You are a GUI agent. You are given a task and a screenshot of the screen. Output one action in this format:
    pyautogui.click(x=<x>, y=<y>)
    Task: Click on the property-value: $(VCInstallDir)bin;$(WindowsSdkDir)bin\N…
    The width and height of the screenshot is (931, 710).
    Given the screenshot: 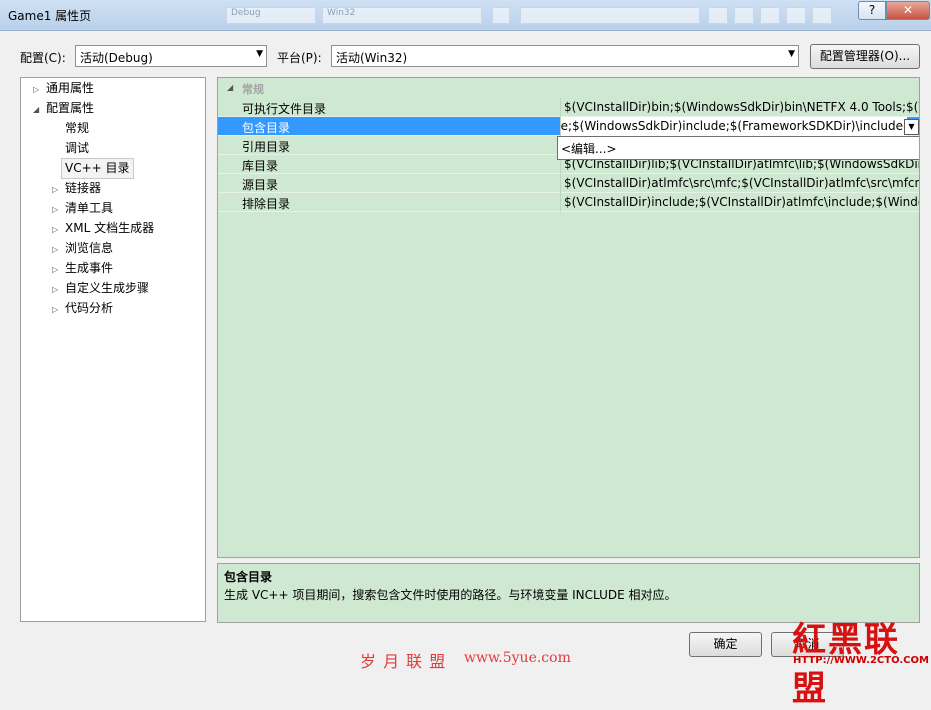 What is the action you would take?
    pyautogui.click(x=739, y=107)
    